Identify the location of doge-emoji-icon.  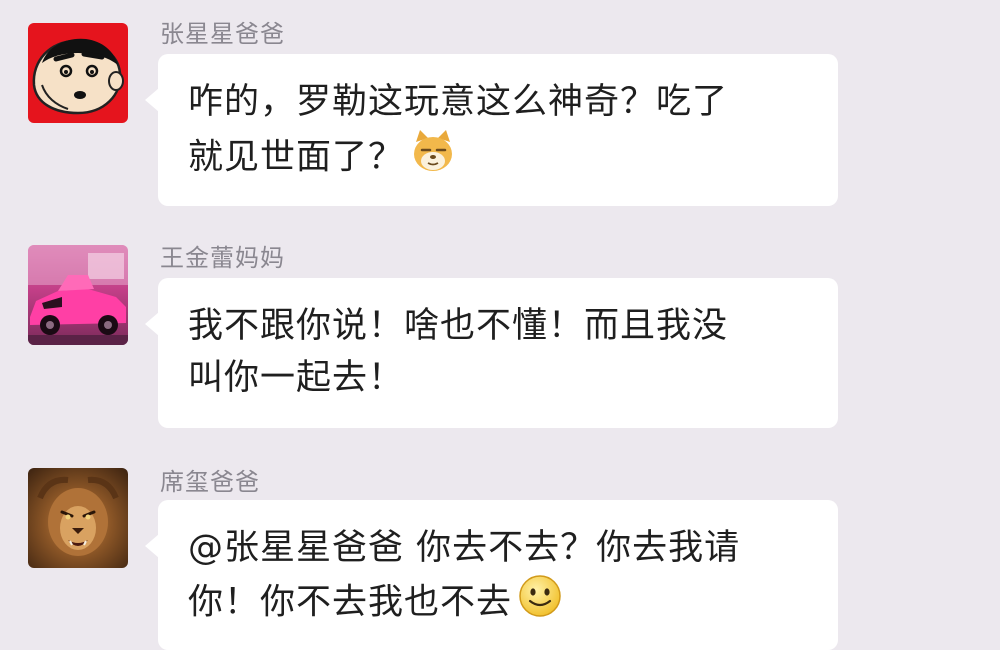
(433, 158).